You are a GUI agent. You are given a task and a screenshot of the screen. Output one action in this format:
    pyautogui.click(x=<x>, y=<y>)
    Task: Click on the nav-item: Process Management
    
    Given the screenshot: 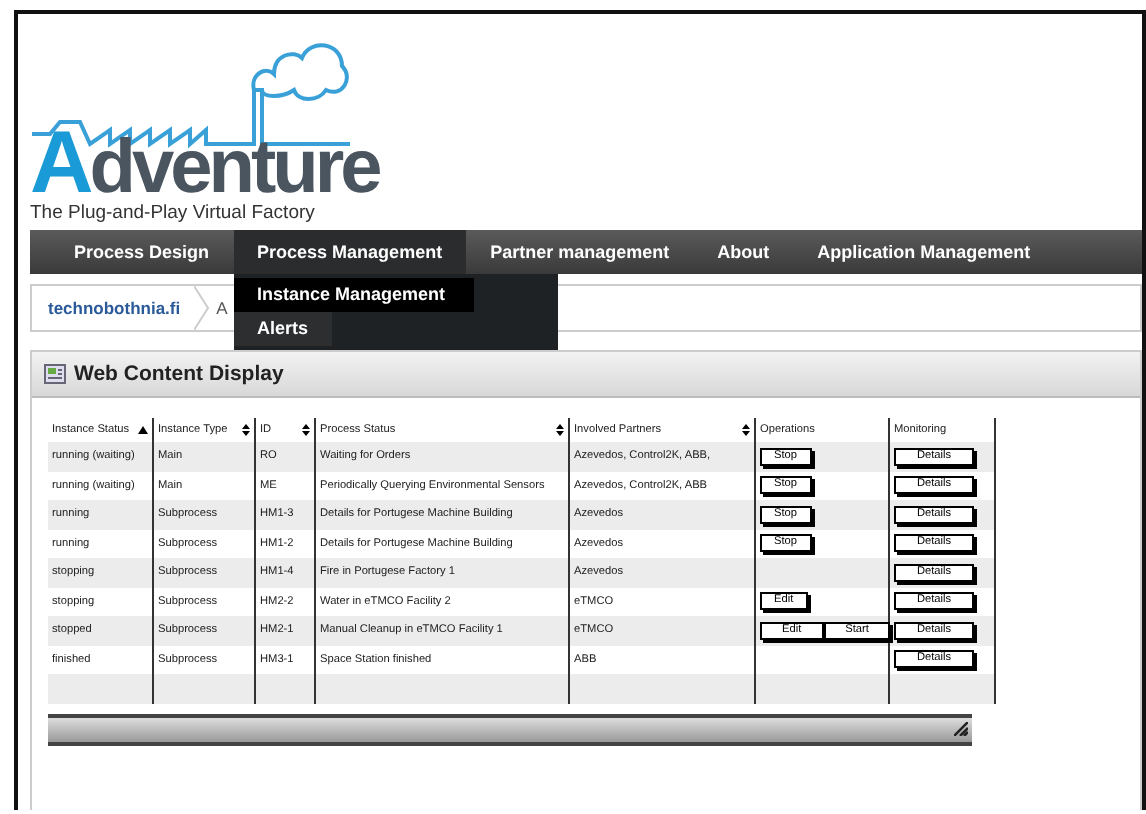 What is the action you would take?
    pyautogui.click(x=350, y=252)
    